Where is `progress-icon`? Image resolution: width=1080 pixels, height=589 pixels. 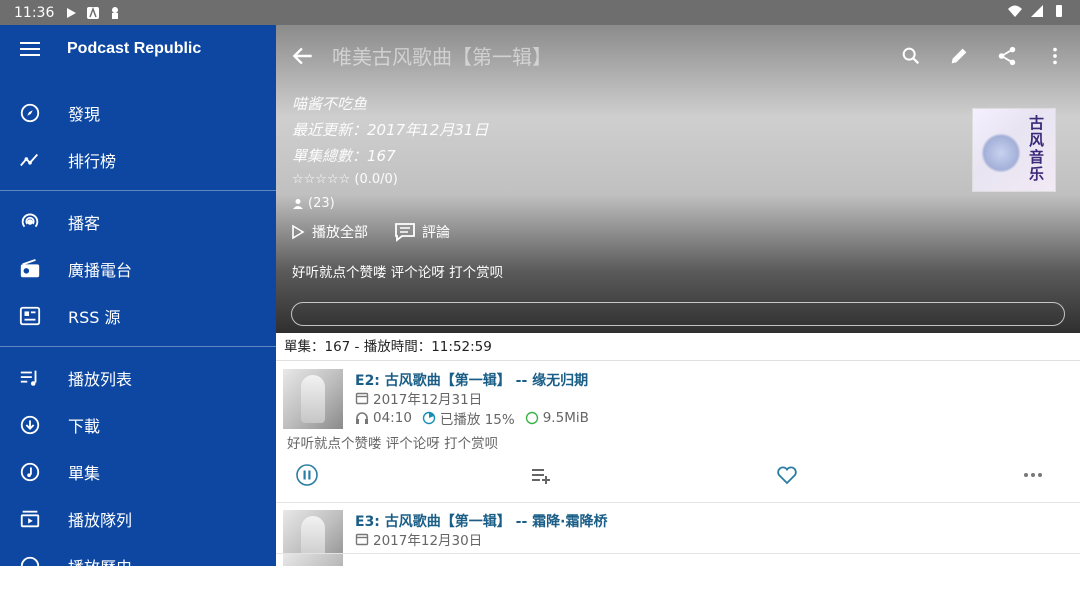
progress-icon is located at coordinates (429, 418).